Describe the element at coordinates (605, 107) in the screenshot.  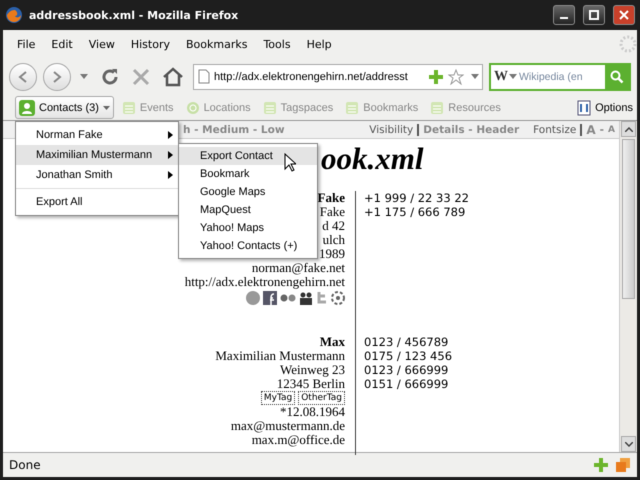
I see `options-button: Options` at that location.